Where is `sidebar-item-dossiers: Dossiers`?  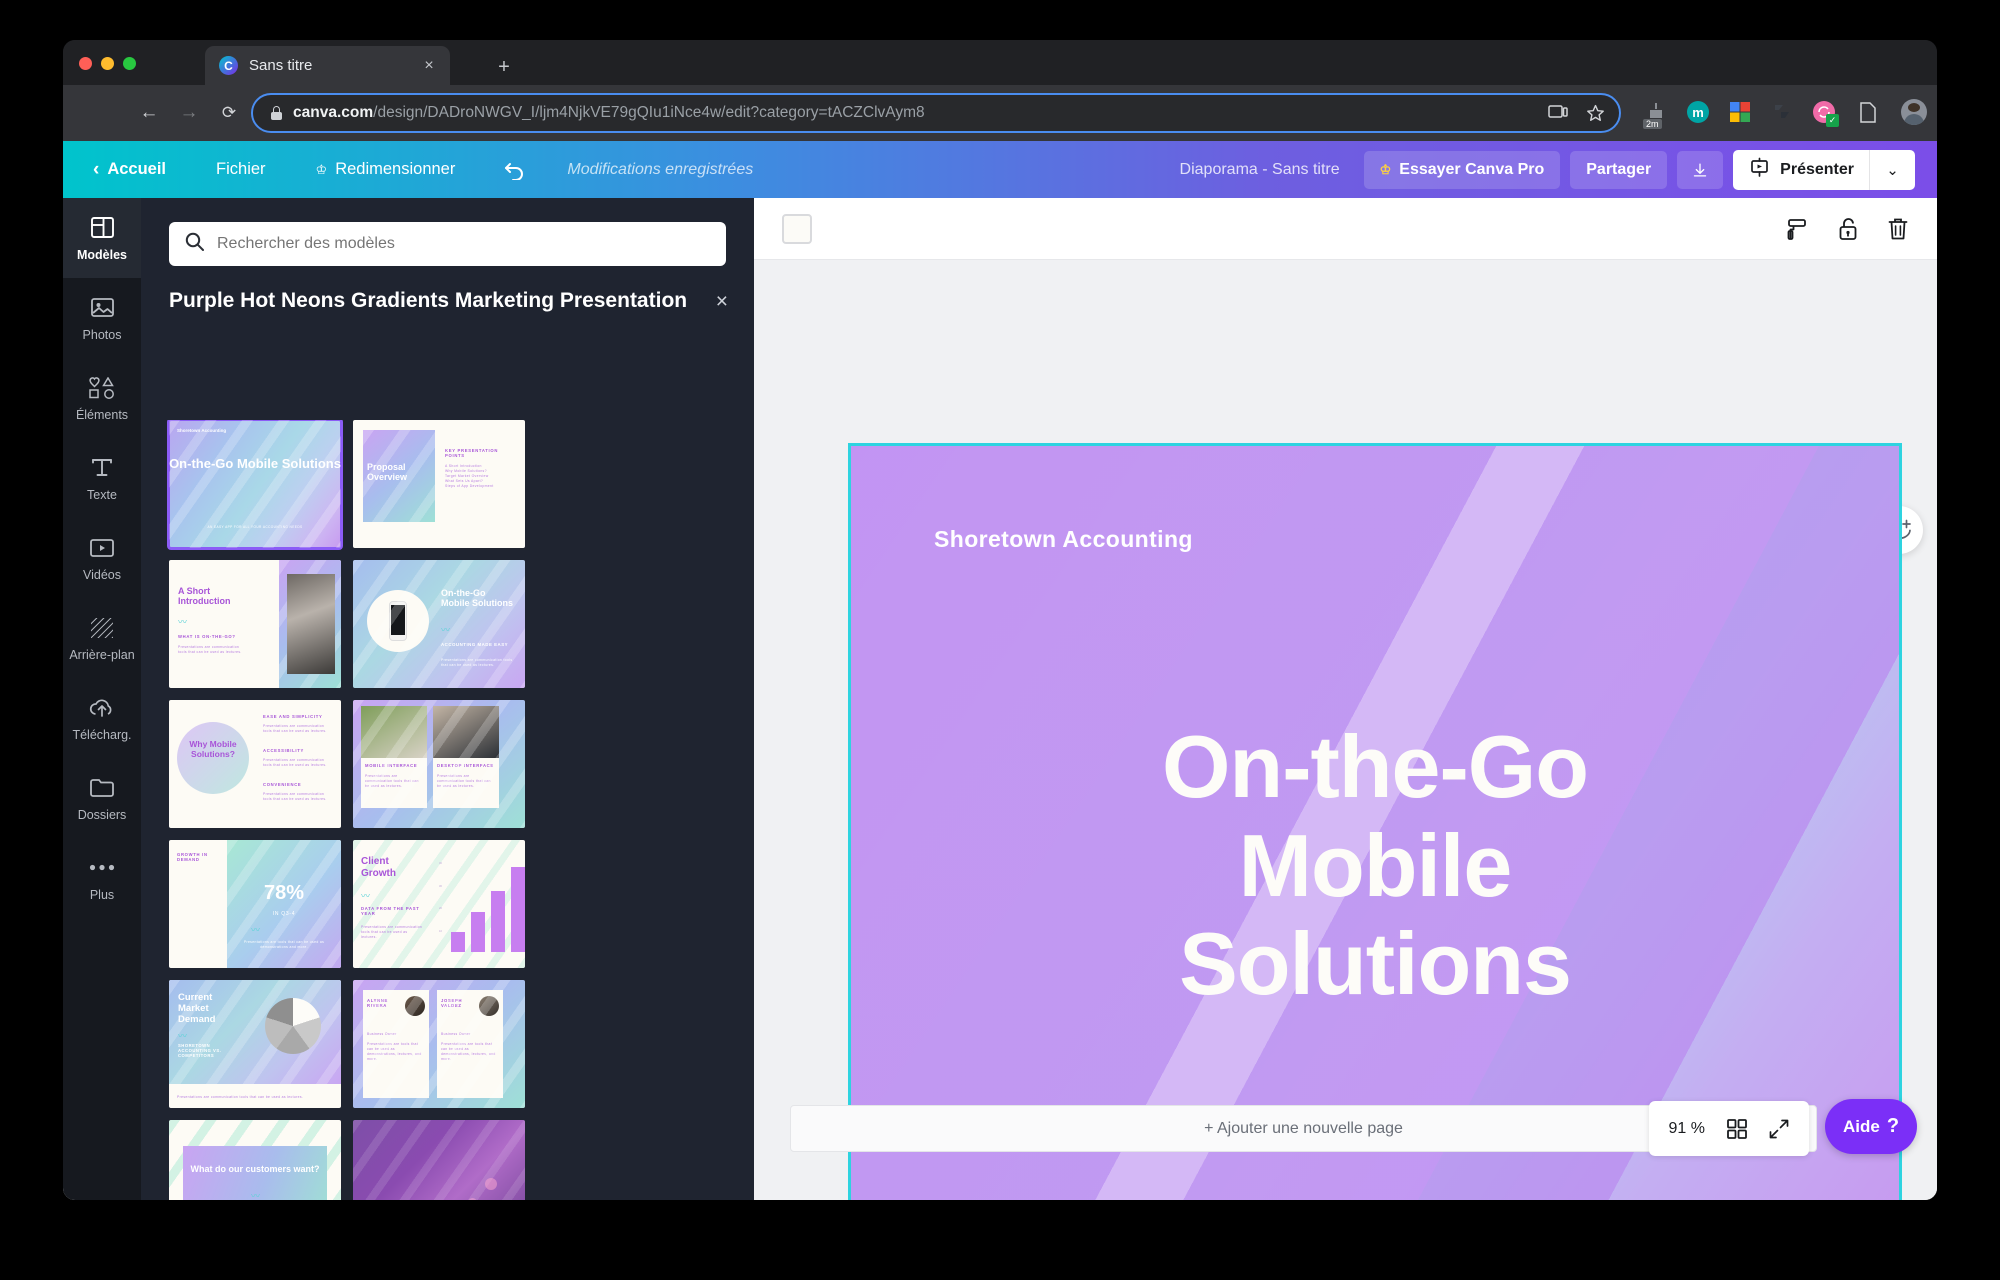 sidebar-item-dossiers: Dossiers is located at coordinates (102, 798).